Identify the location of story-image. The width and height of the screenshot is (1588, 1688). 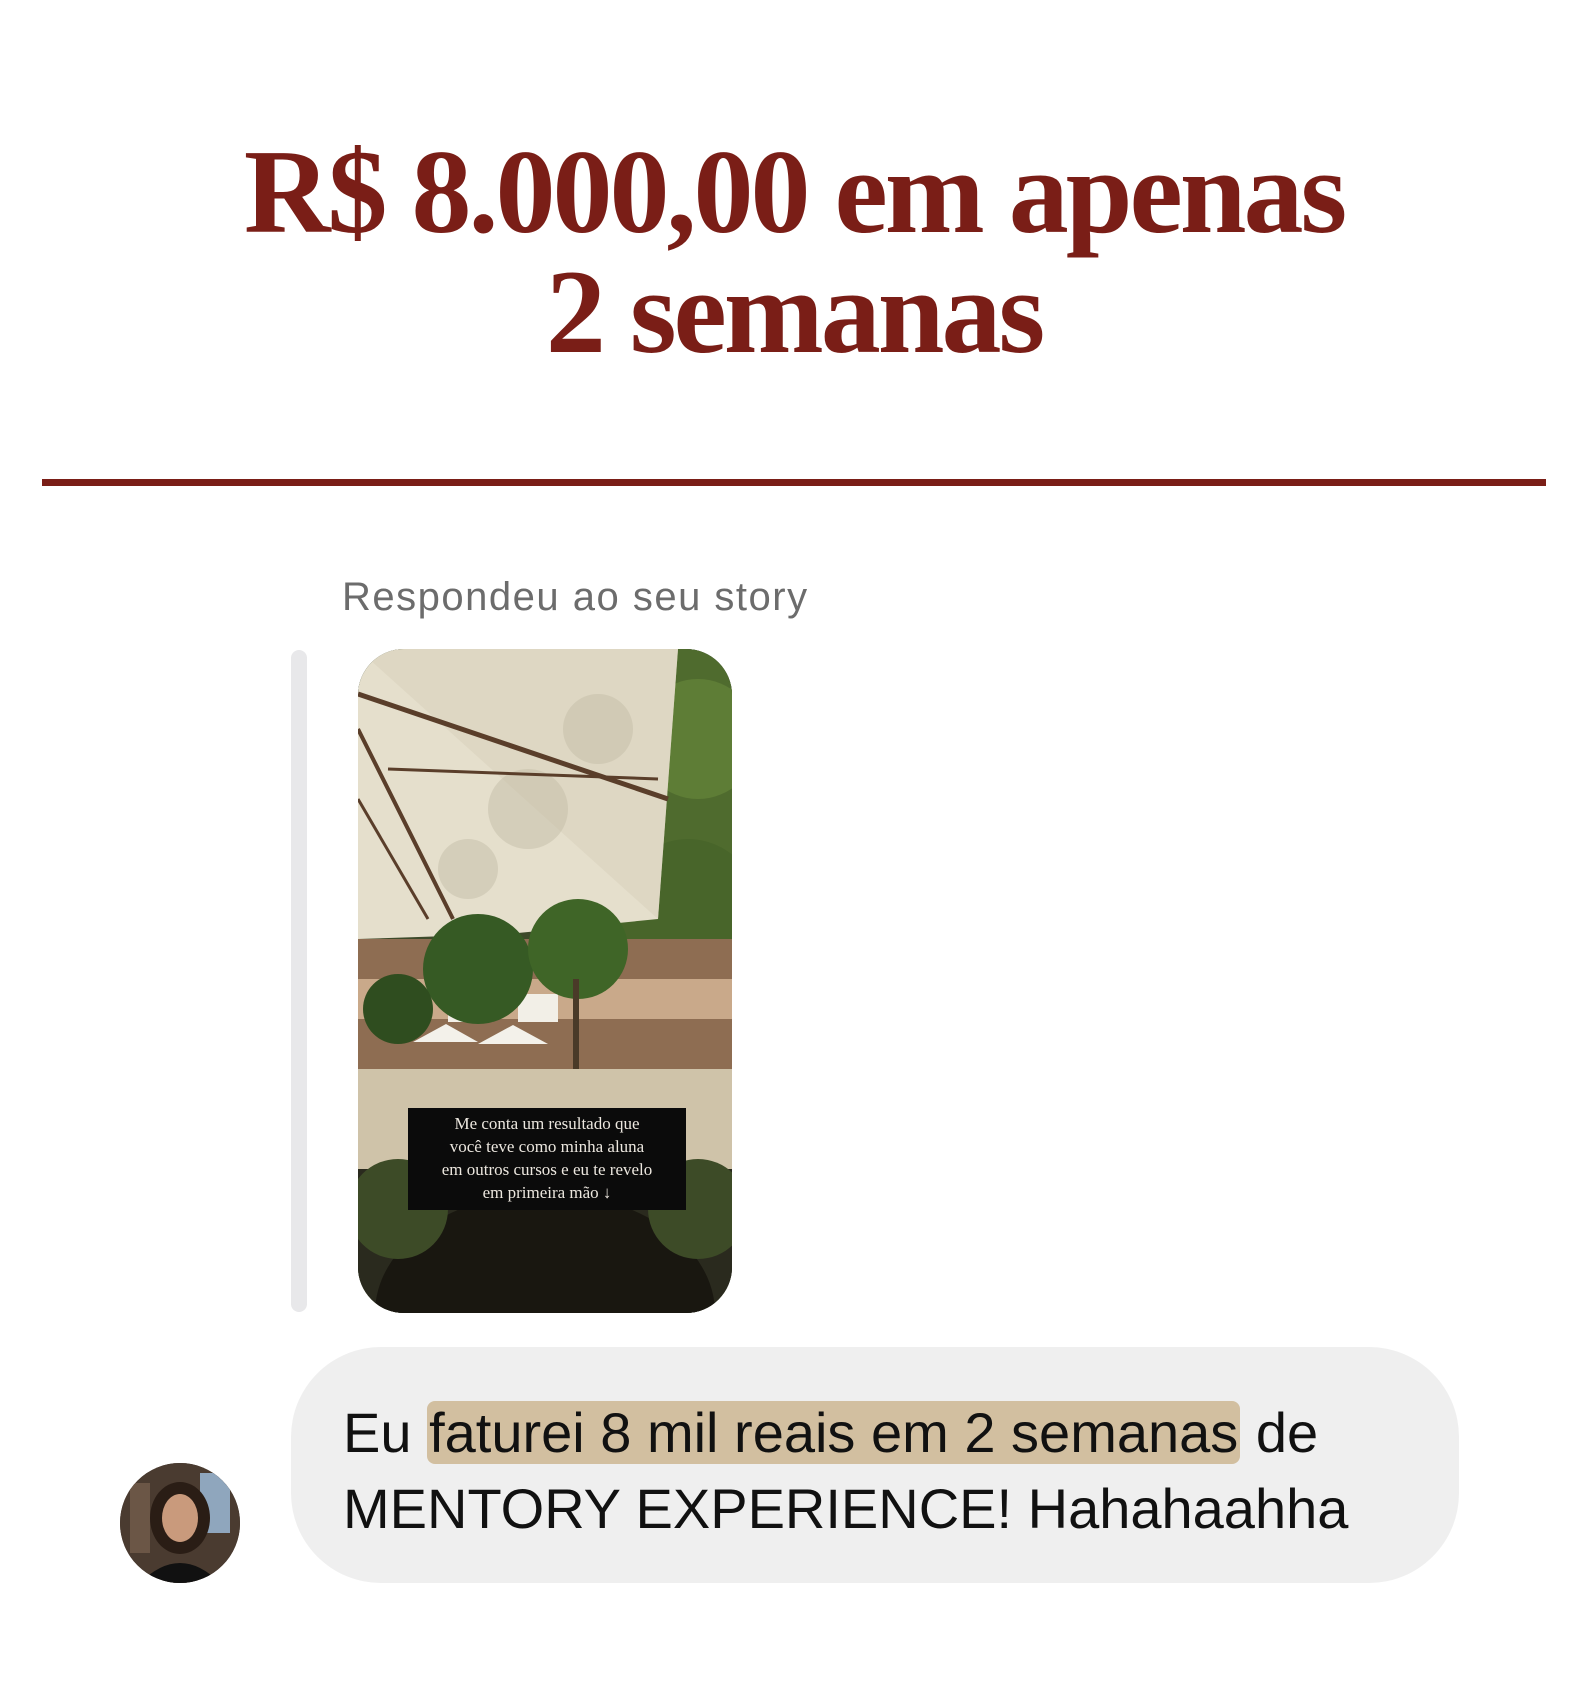
(545, 981).